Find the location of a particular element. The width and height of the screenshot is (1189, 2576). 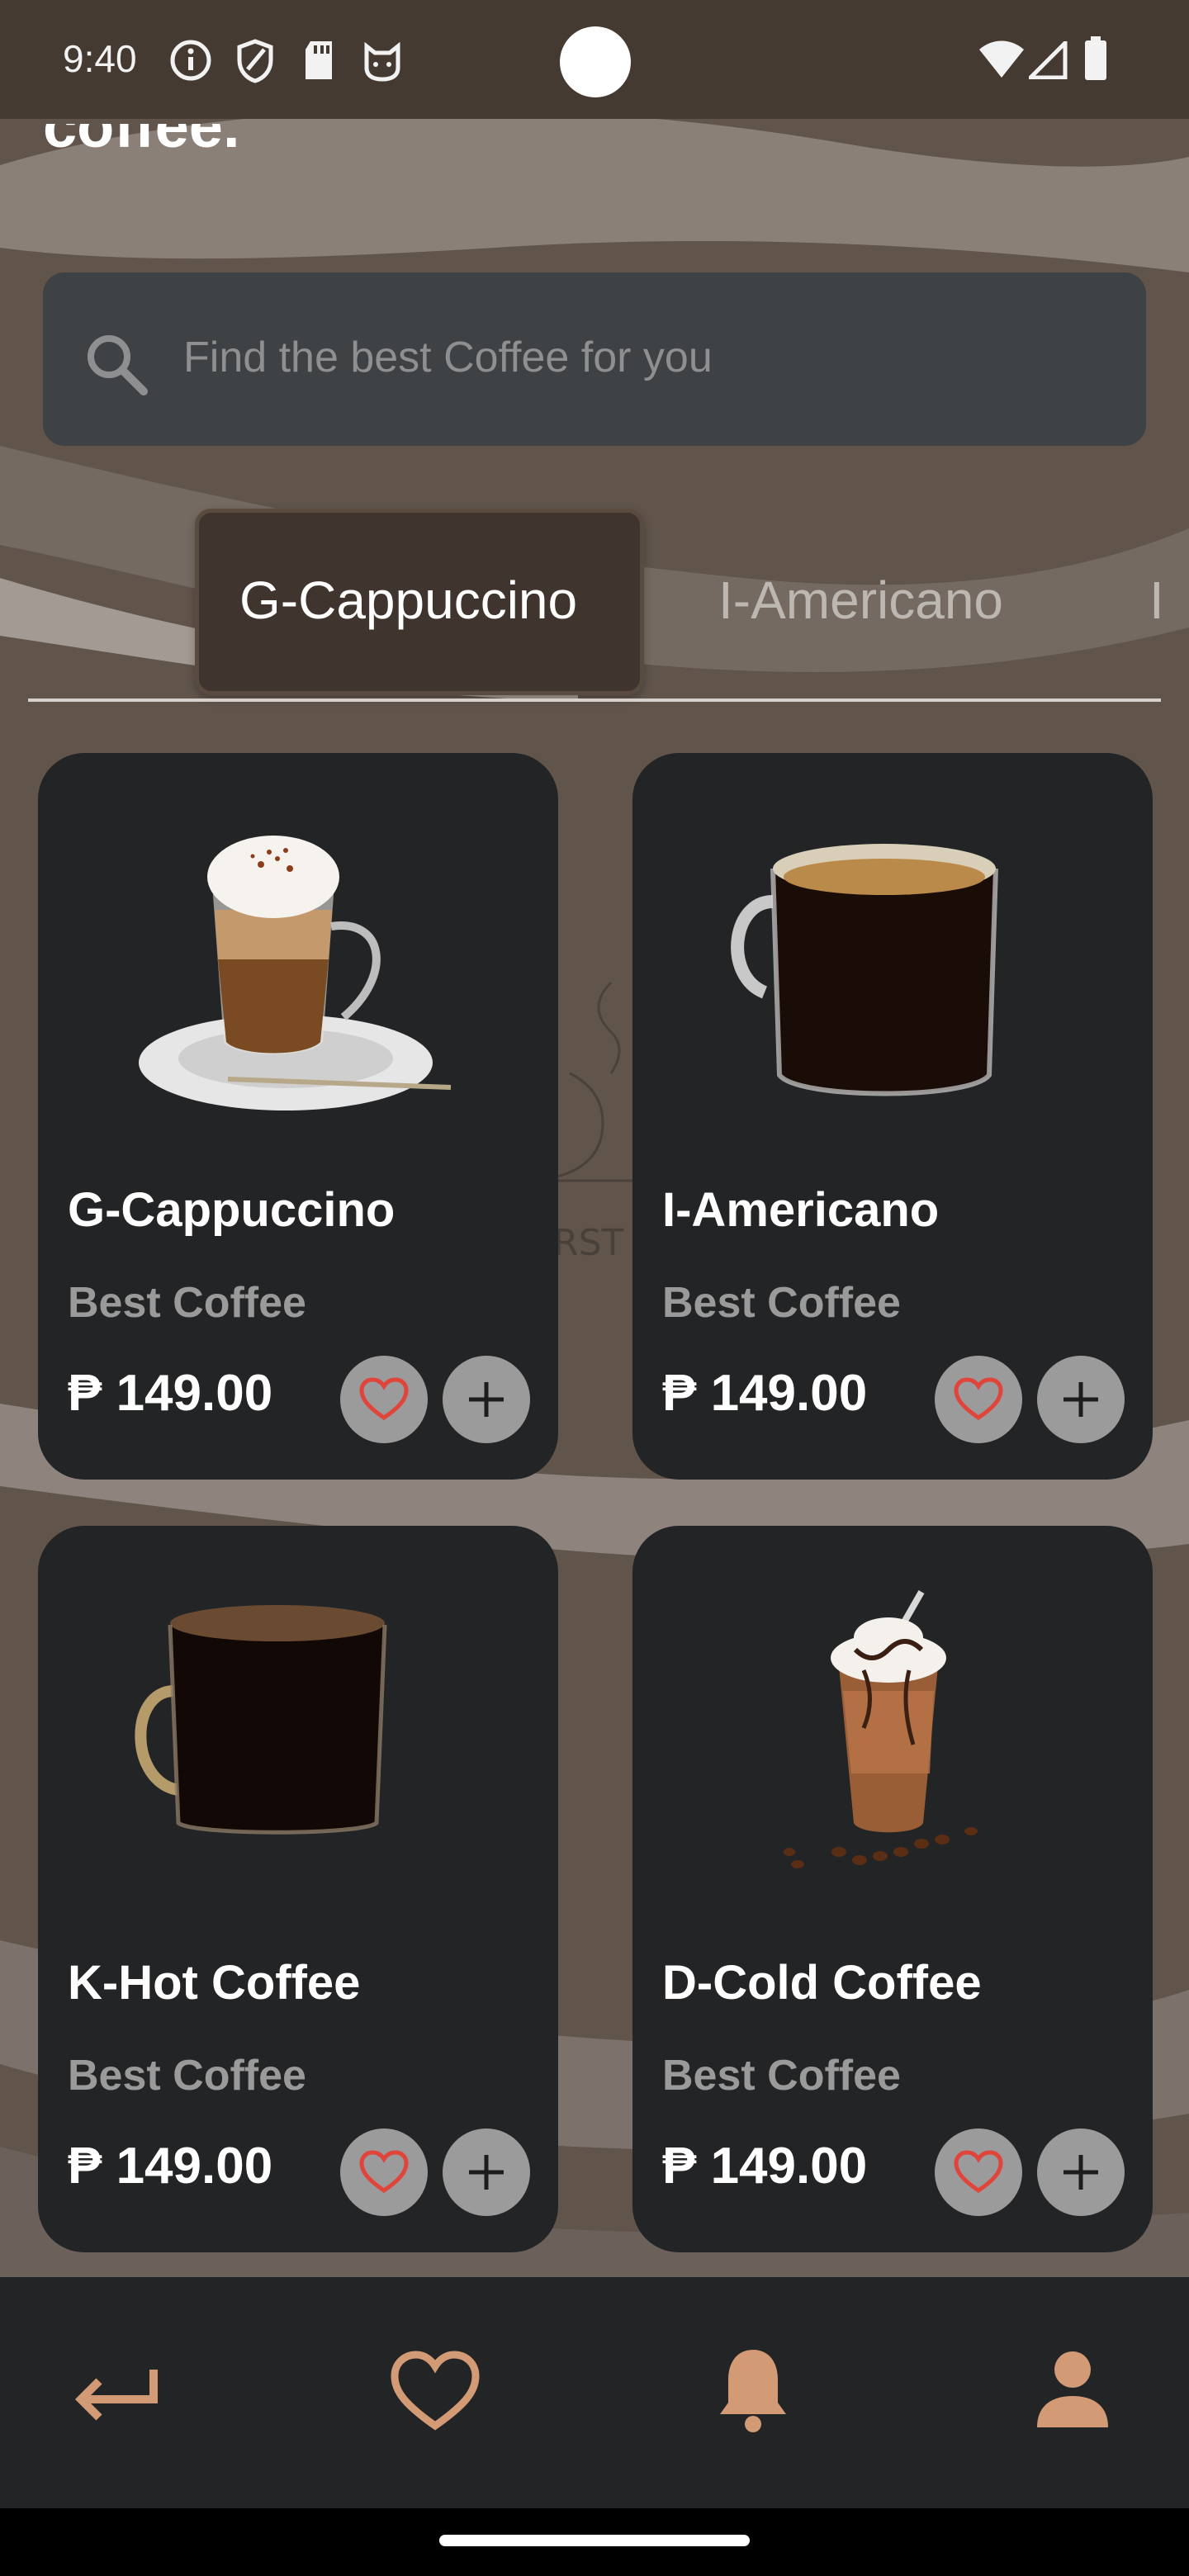

status-time: 9:40 is located at coordinates (100, 58).